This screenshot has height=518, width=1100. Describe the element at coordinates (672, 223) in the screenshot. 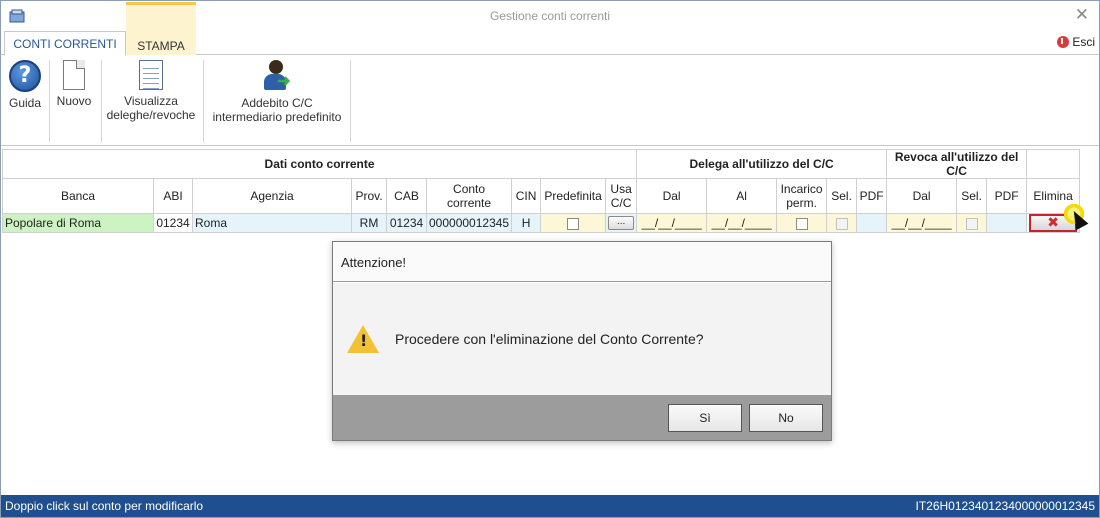

I see `cell-delega-dal: __/__/____` at that location.